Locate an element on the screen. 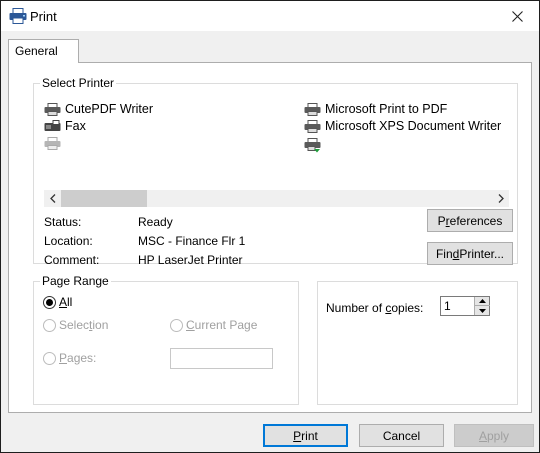 The image size is (540, 453). copies-label: Number of copies: is located at coordinates (375, 308).